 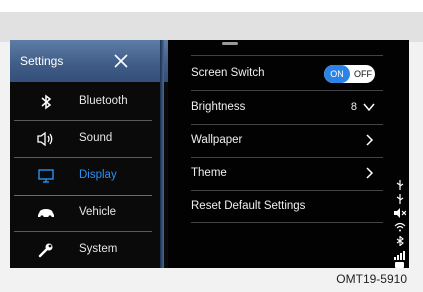 What do you see at coordinates (218, 107) in the screenshot?
I see `brightness-label: Brightness` at bounding box center [218, 107].